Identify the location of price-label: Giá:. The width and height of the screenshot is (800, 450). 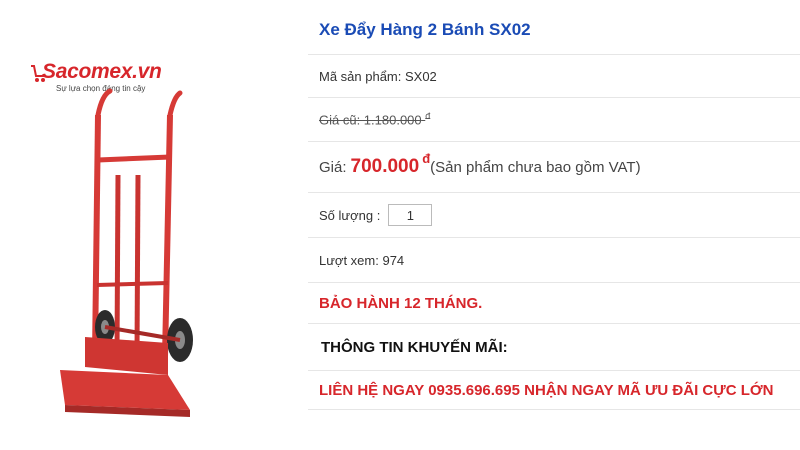
(333, 167).